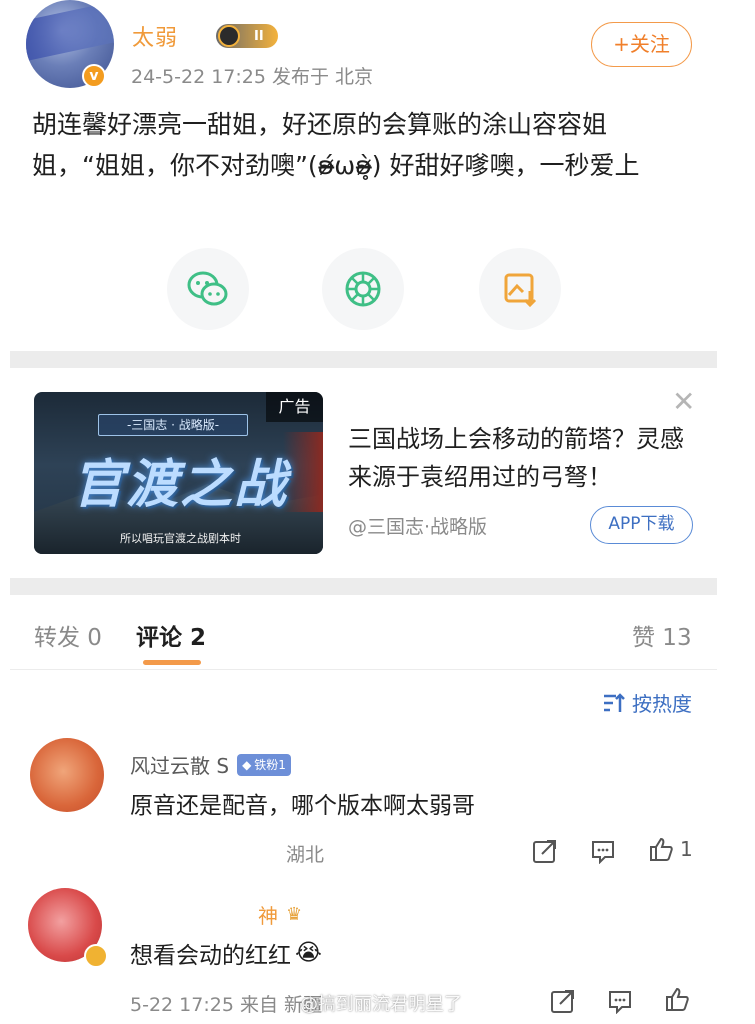 The height and width of the screenshot is (1024, 755). What do you see at coordinates (210, 956) in the screenshot?
I see `comment-text: 想看会动的红红` at bounding box center [210, 956].